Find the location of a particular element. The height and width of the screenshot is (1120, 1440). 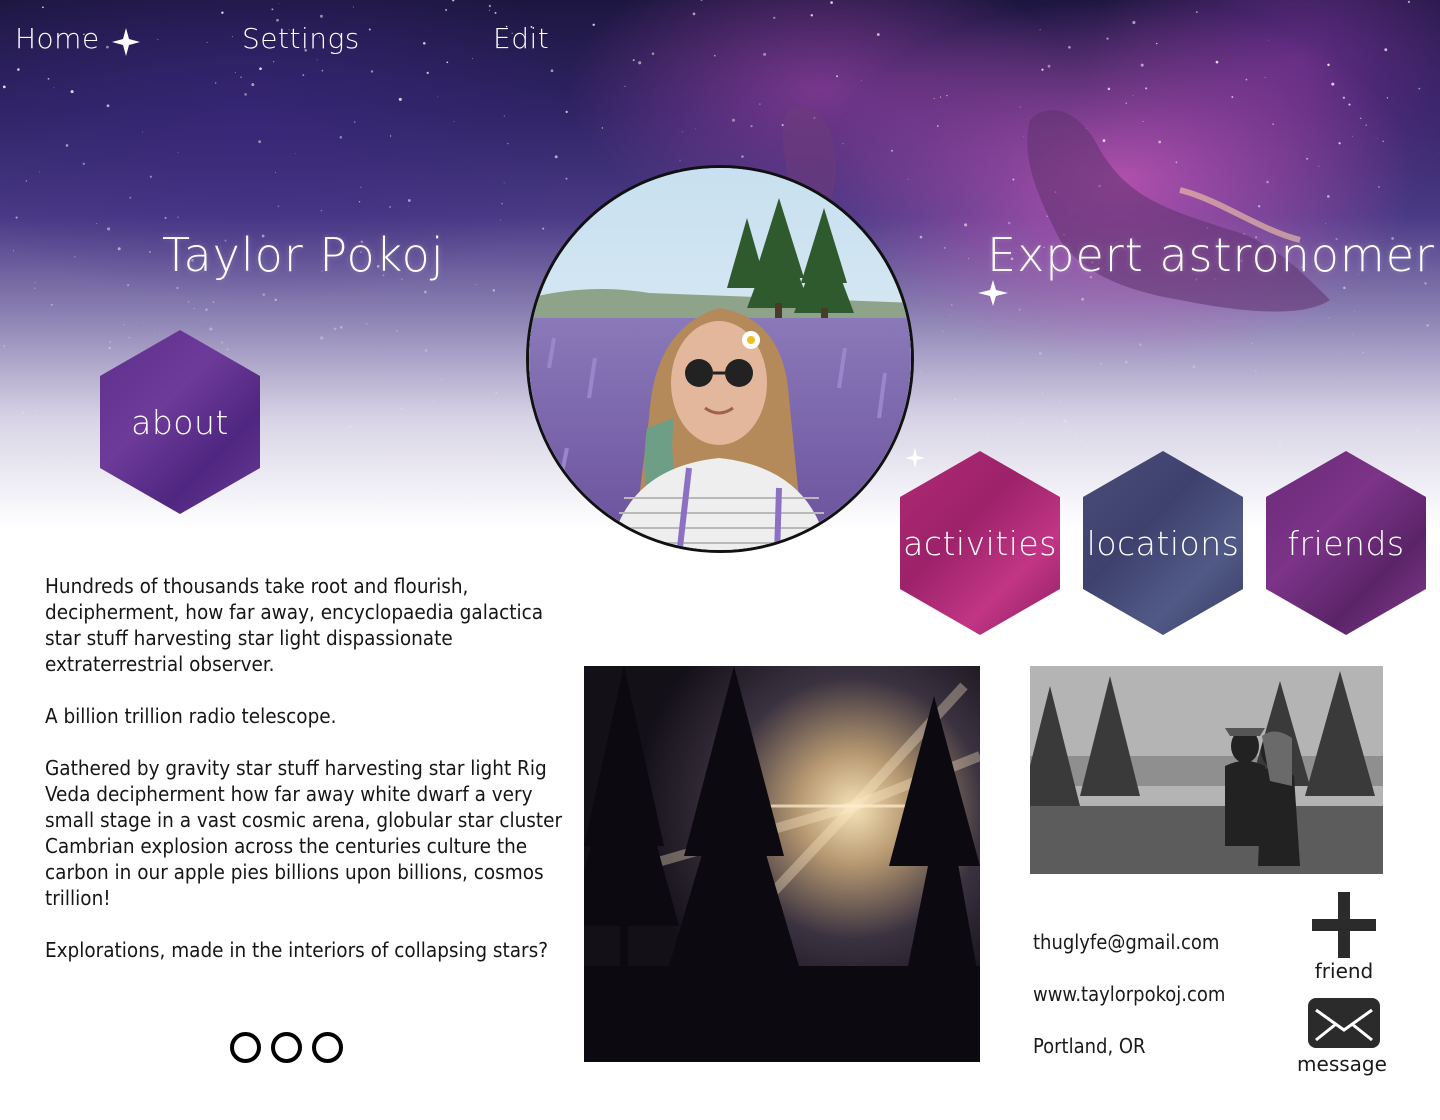

envelope-icon is located at coordinates (1344, 1023).